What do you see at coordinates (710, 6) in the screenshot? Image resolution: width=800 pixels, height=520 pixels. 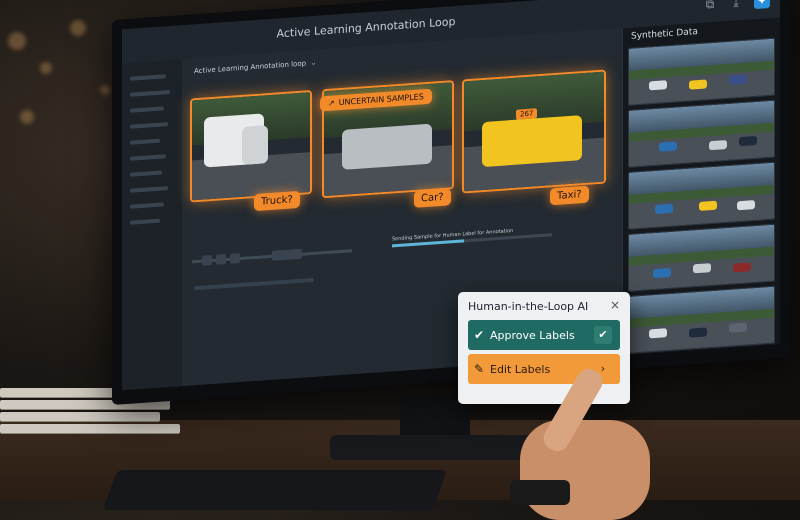 I see `copy-icon: ⧉` at bounding box center [710, 6].